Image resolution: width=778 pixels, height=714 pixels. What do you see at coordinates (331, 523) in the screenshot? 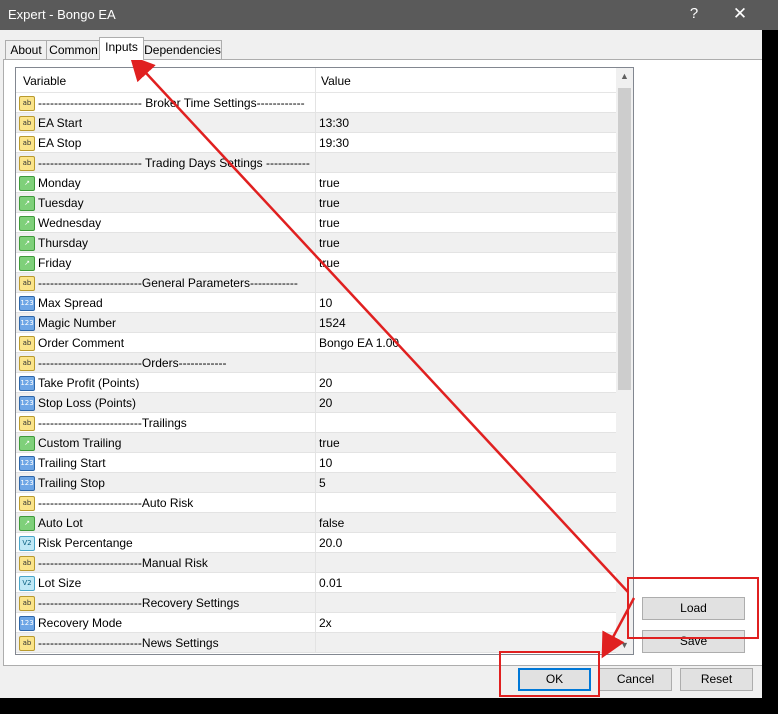
I see `variable-value: false` at bounding box center [331, 523].